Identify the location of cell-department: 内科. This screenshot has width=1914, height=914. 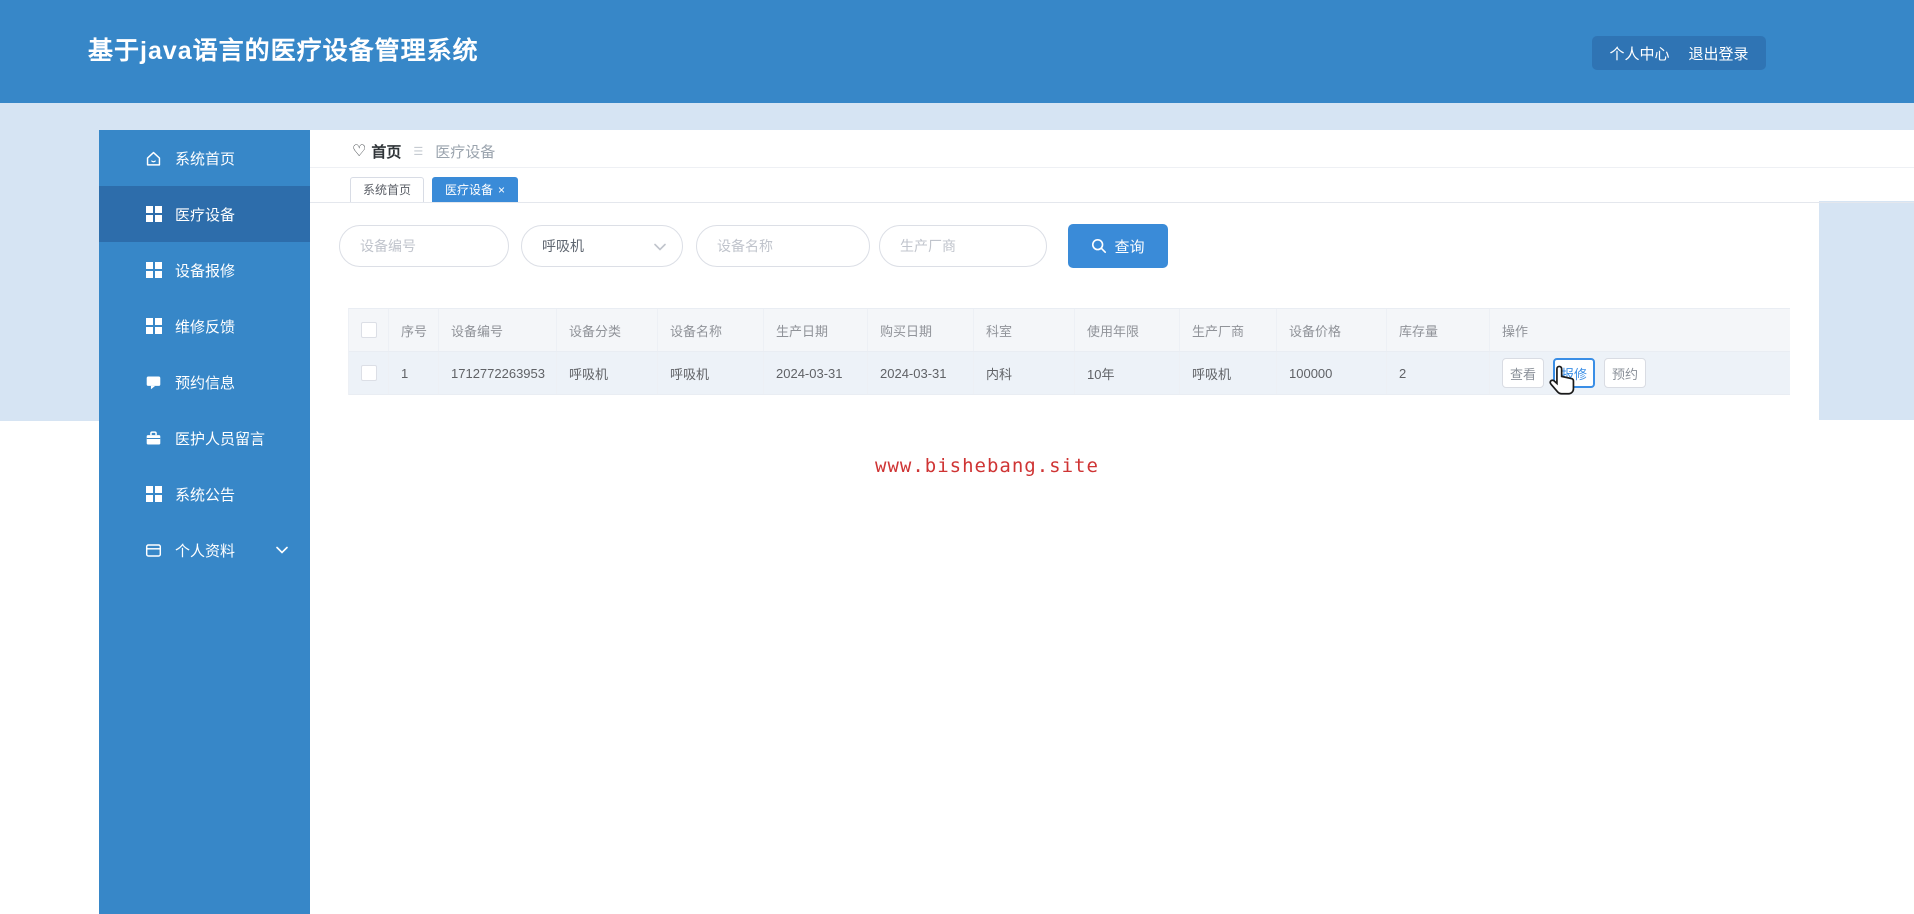
(1024, 373).